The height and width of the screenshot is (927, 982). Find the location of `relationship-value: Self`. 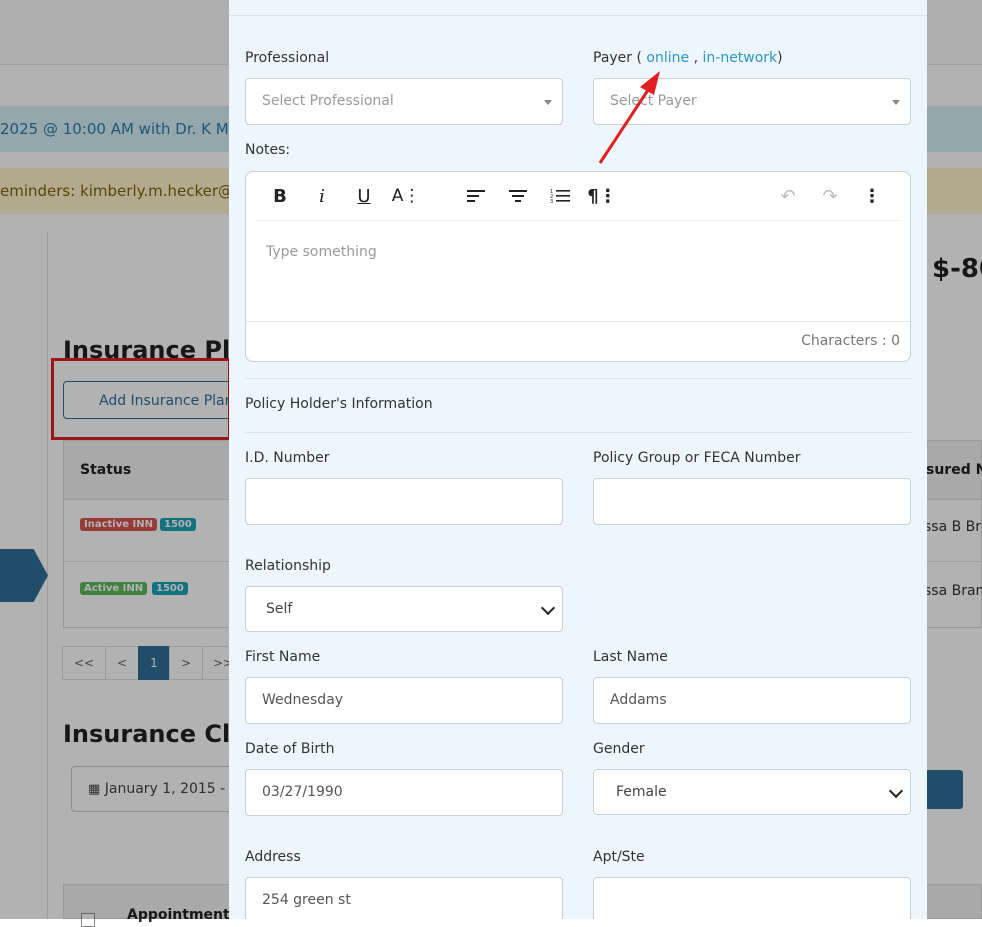

relationship-value: Self is located at coordinates (279, 609).